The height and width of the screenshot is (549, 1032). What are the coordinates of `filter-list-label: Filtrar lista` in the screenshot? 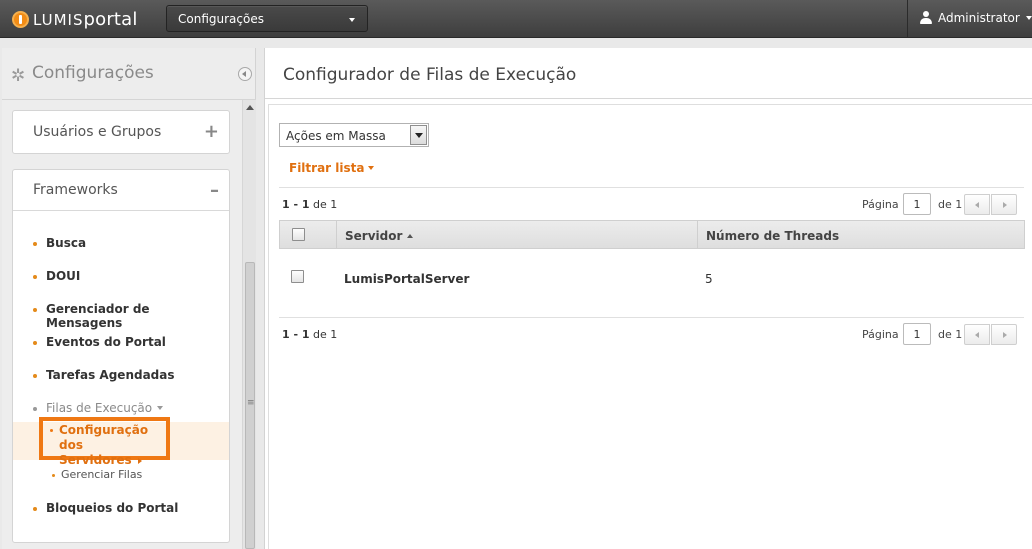 It's located at (327, 168).